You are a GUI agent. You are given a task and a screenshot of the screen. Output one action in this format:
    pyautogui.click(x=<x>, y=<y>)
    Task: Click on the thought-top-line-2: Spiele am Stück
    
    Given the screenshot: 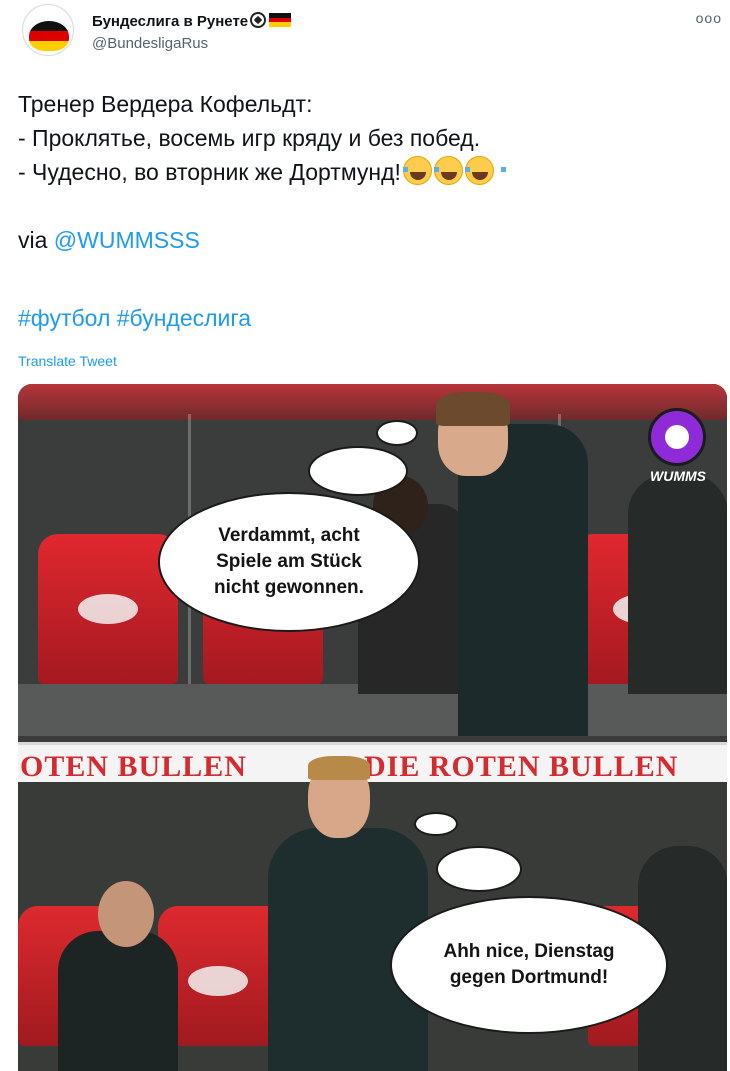 What is the action you would take?
    pyautogui.click(x=289, y=561)
    